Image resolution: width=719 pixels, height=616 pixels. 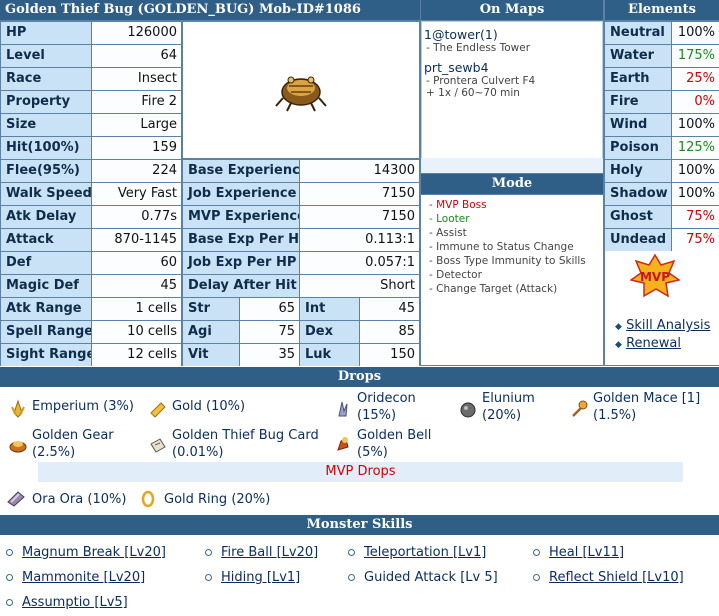 What do you see at coordinates (359, 217) in the screenshot?
I see `exp-value-mvp_exp: 7150` at bounding box center [359, 217].